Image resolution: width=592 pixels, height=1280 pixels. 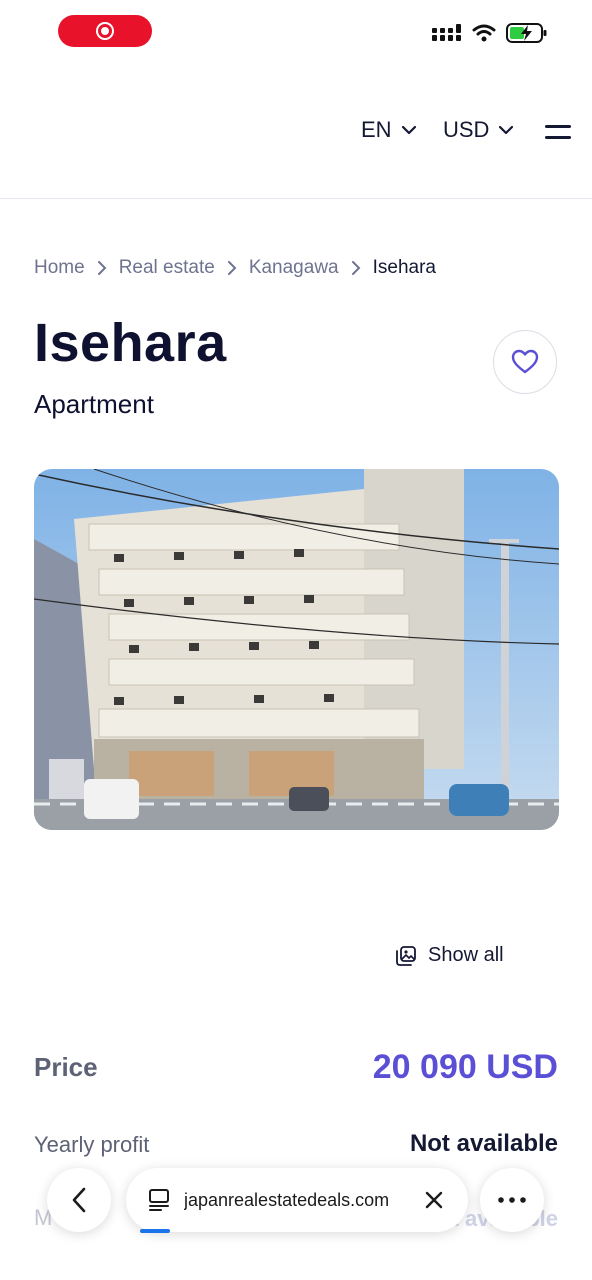 I want to click on page-title: Isehara, so click(x=130, y=343).